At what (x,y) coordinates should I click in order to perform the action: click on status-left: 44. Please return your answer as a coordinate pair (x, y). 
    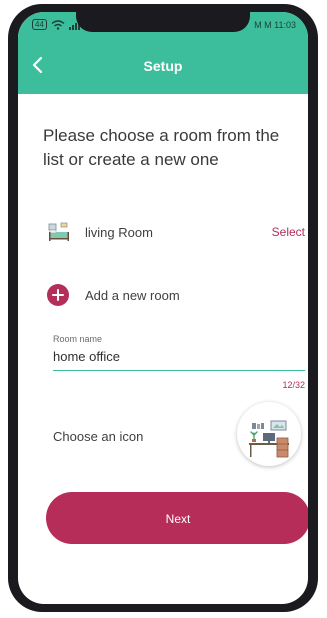
    Looking at the image, I should click on (56, 24).